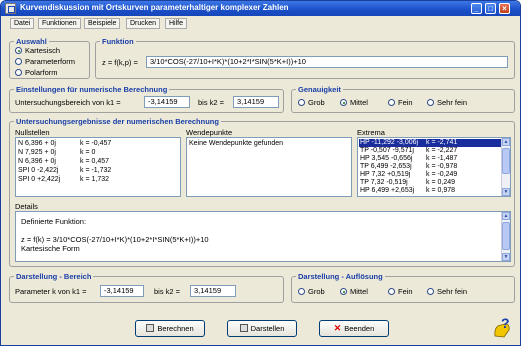  What do you see at coordinates (68, 102) in the screenshot?
I see `k1-label: Untersuchungsbereich von k1 =` at bounding box center [68, 102].